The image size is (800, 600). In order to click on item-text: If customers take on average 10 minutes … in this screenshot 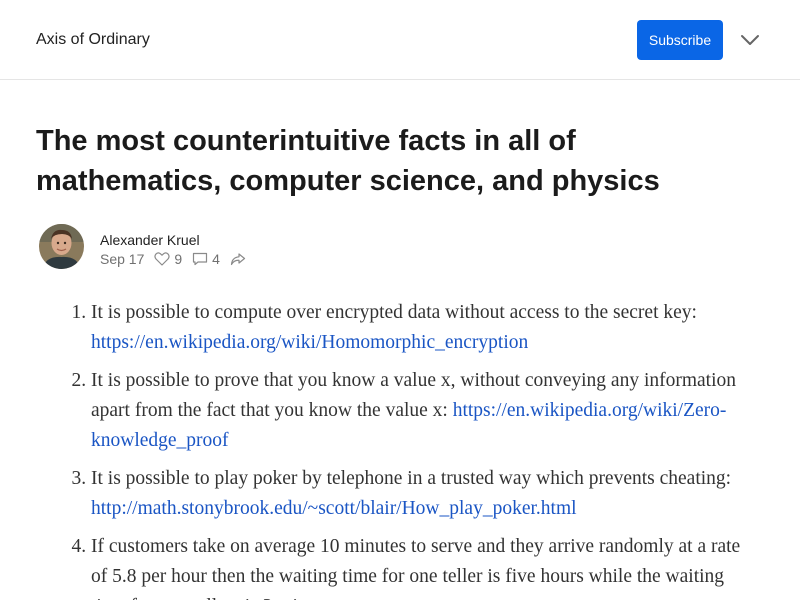, I will do `click(416, 568)`.